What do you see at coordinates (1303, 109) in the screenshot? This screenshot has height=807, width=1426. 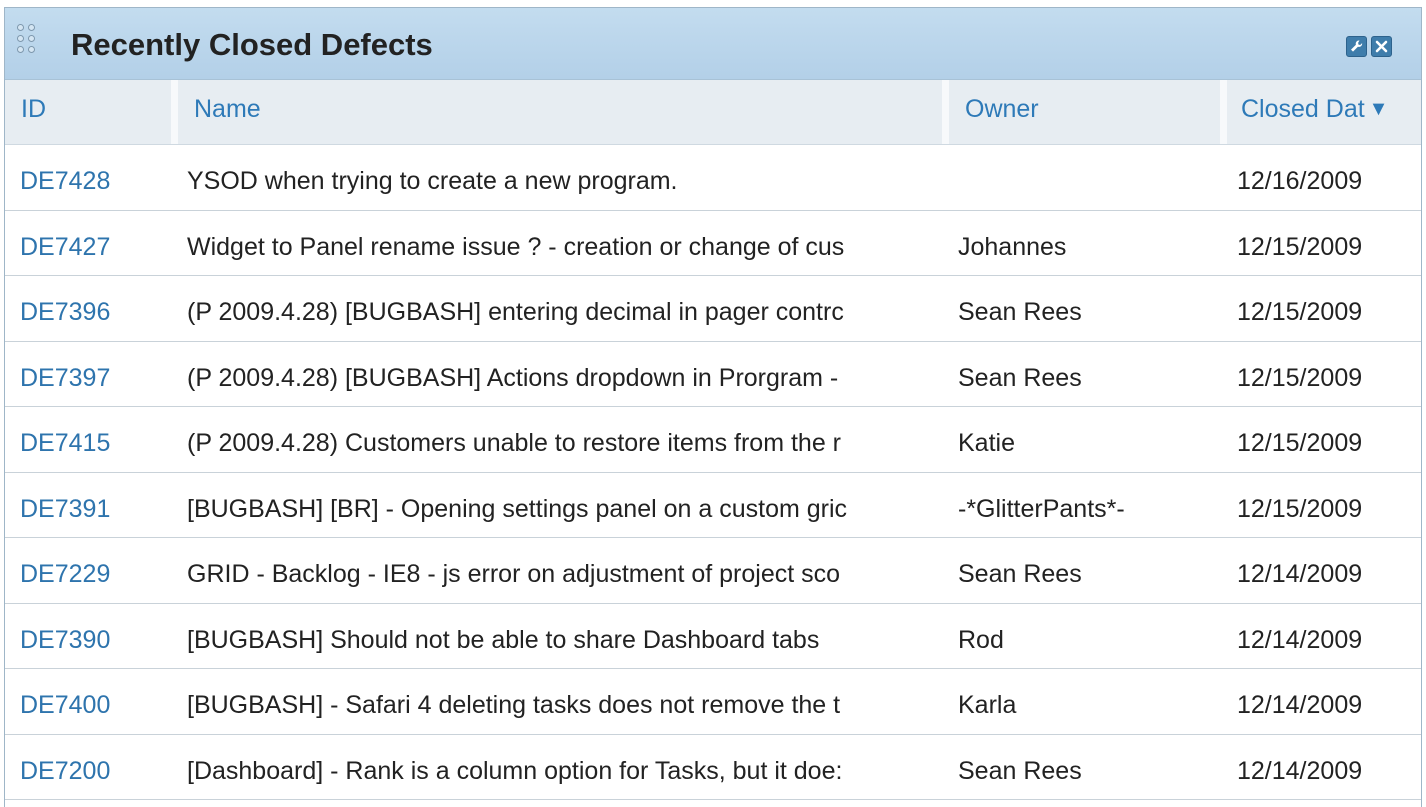 I see `column-header-closed-date-label: Closed Dat` at bounding box center [1303, 109].